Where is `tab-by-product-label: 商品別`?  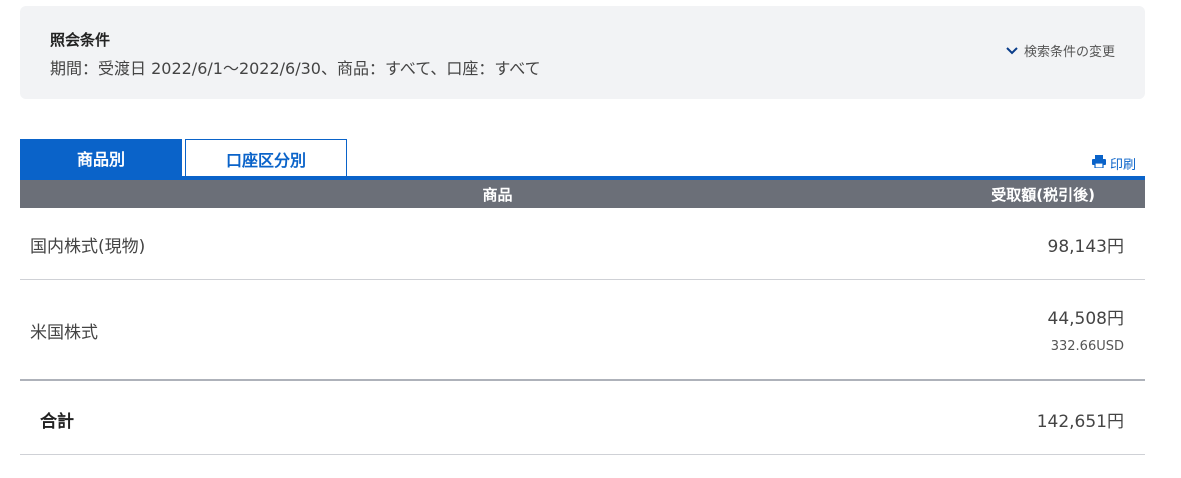 tab-by-product-label: 商品別 is located at coordinates (100, 159).